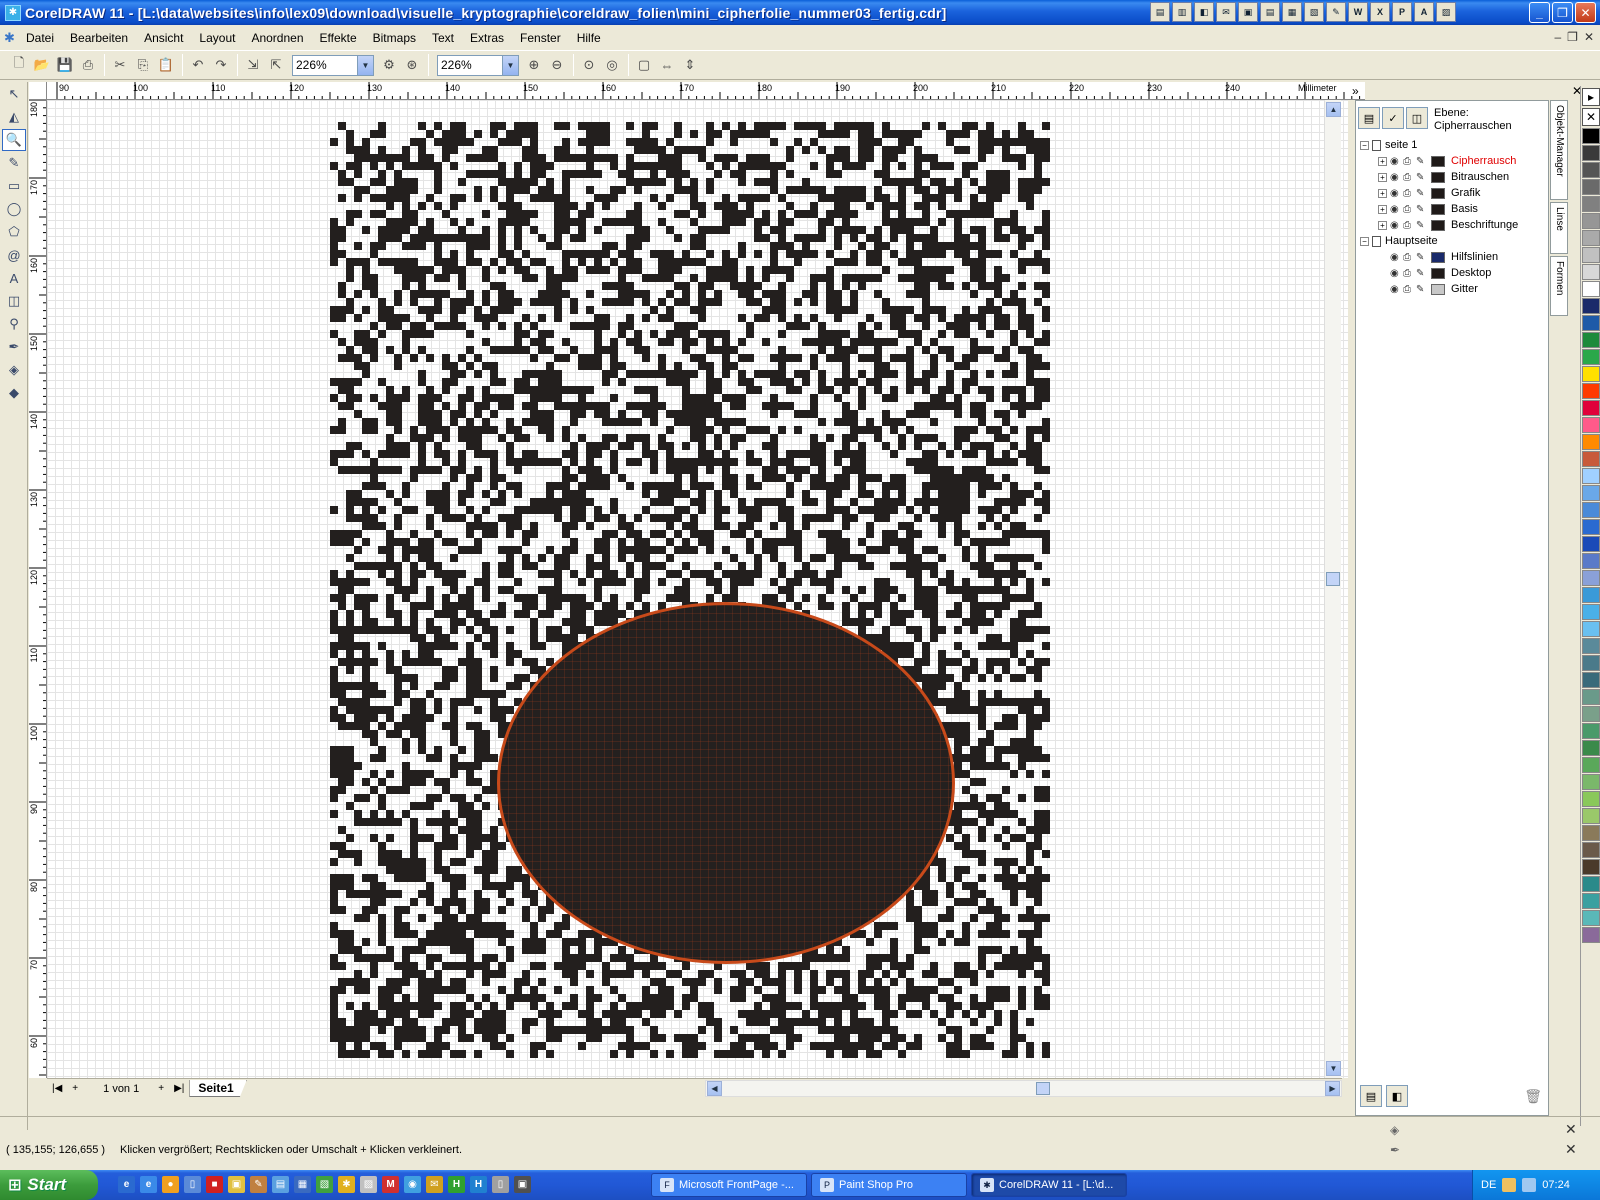 Image resolution: width=1600 pixels, height=1200 pixels. What do you see at coordinates (726, 783) in the screenshot?
I see `ellipse-shape` at bounding box center [726, 783].